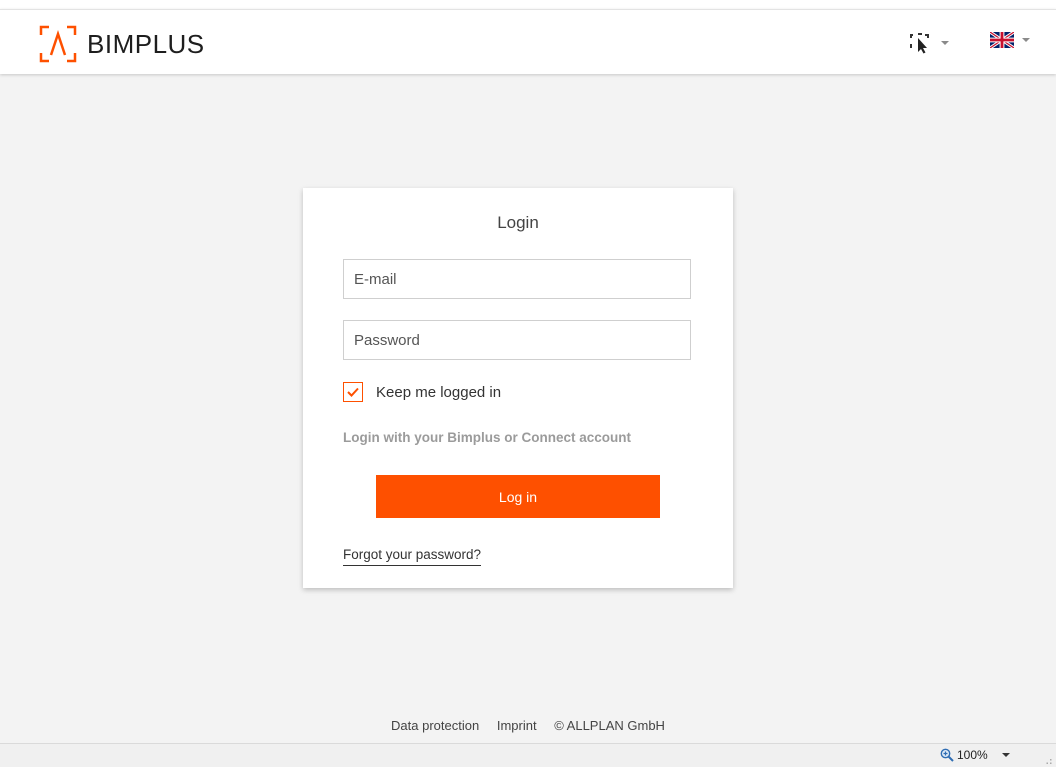 The height and width of the screenshot is (767, 1056). What do you see at coordinates (517, 340) in the screenshot?
I see `password-field` at bounding box center [517, 340].